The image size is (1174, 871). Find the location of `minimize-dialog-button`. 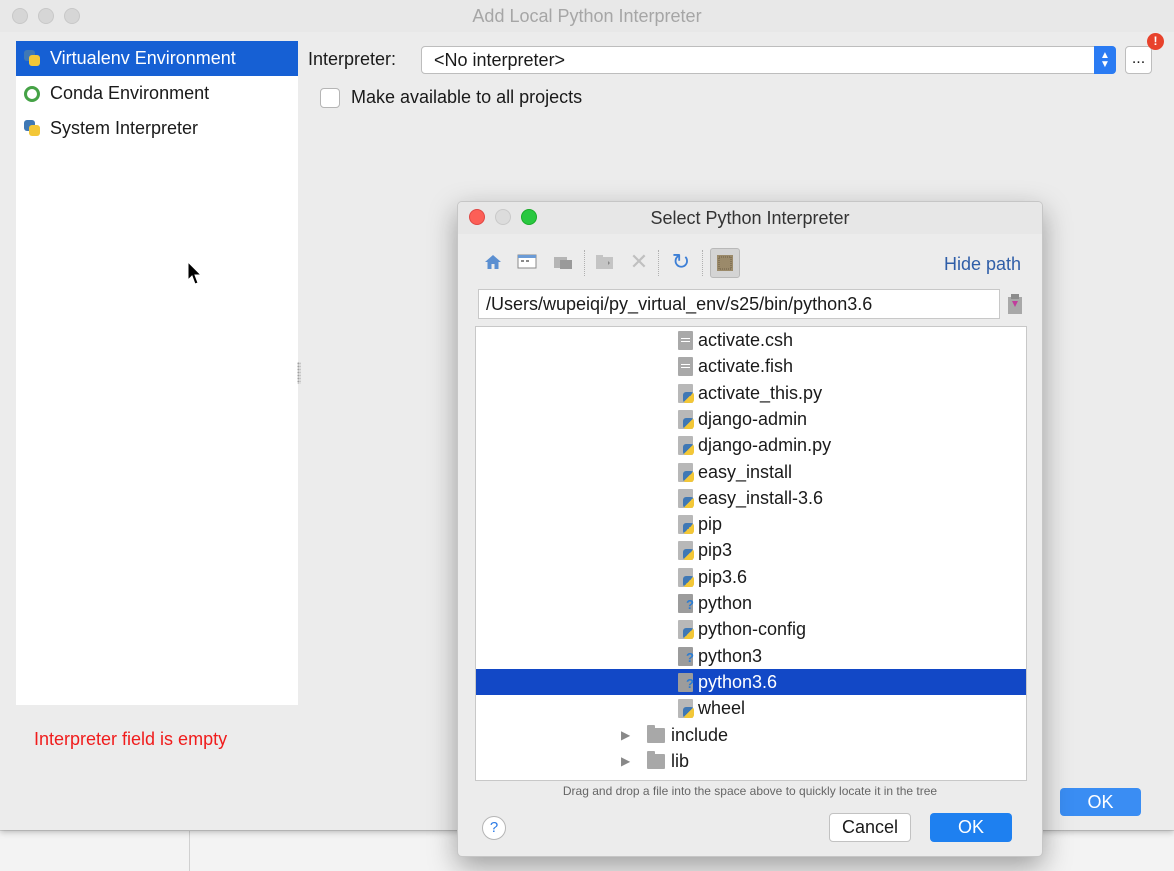

minimize-dialog-button is located at coordinates (503, 217).